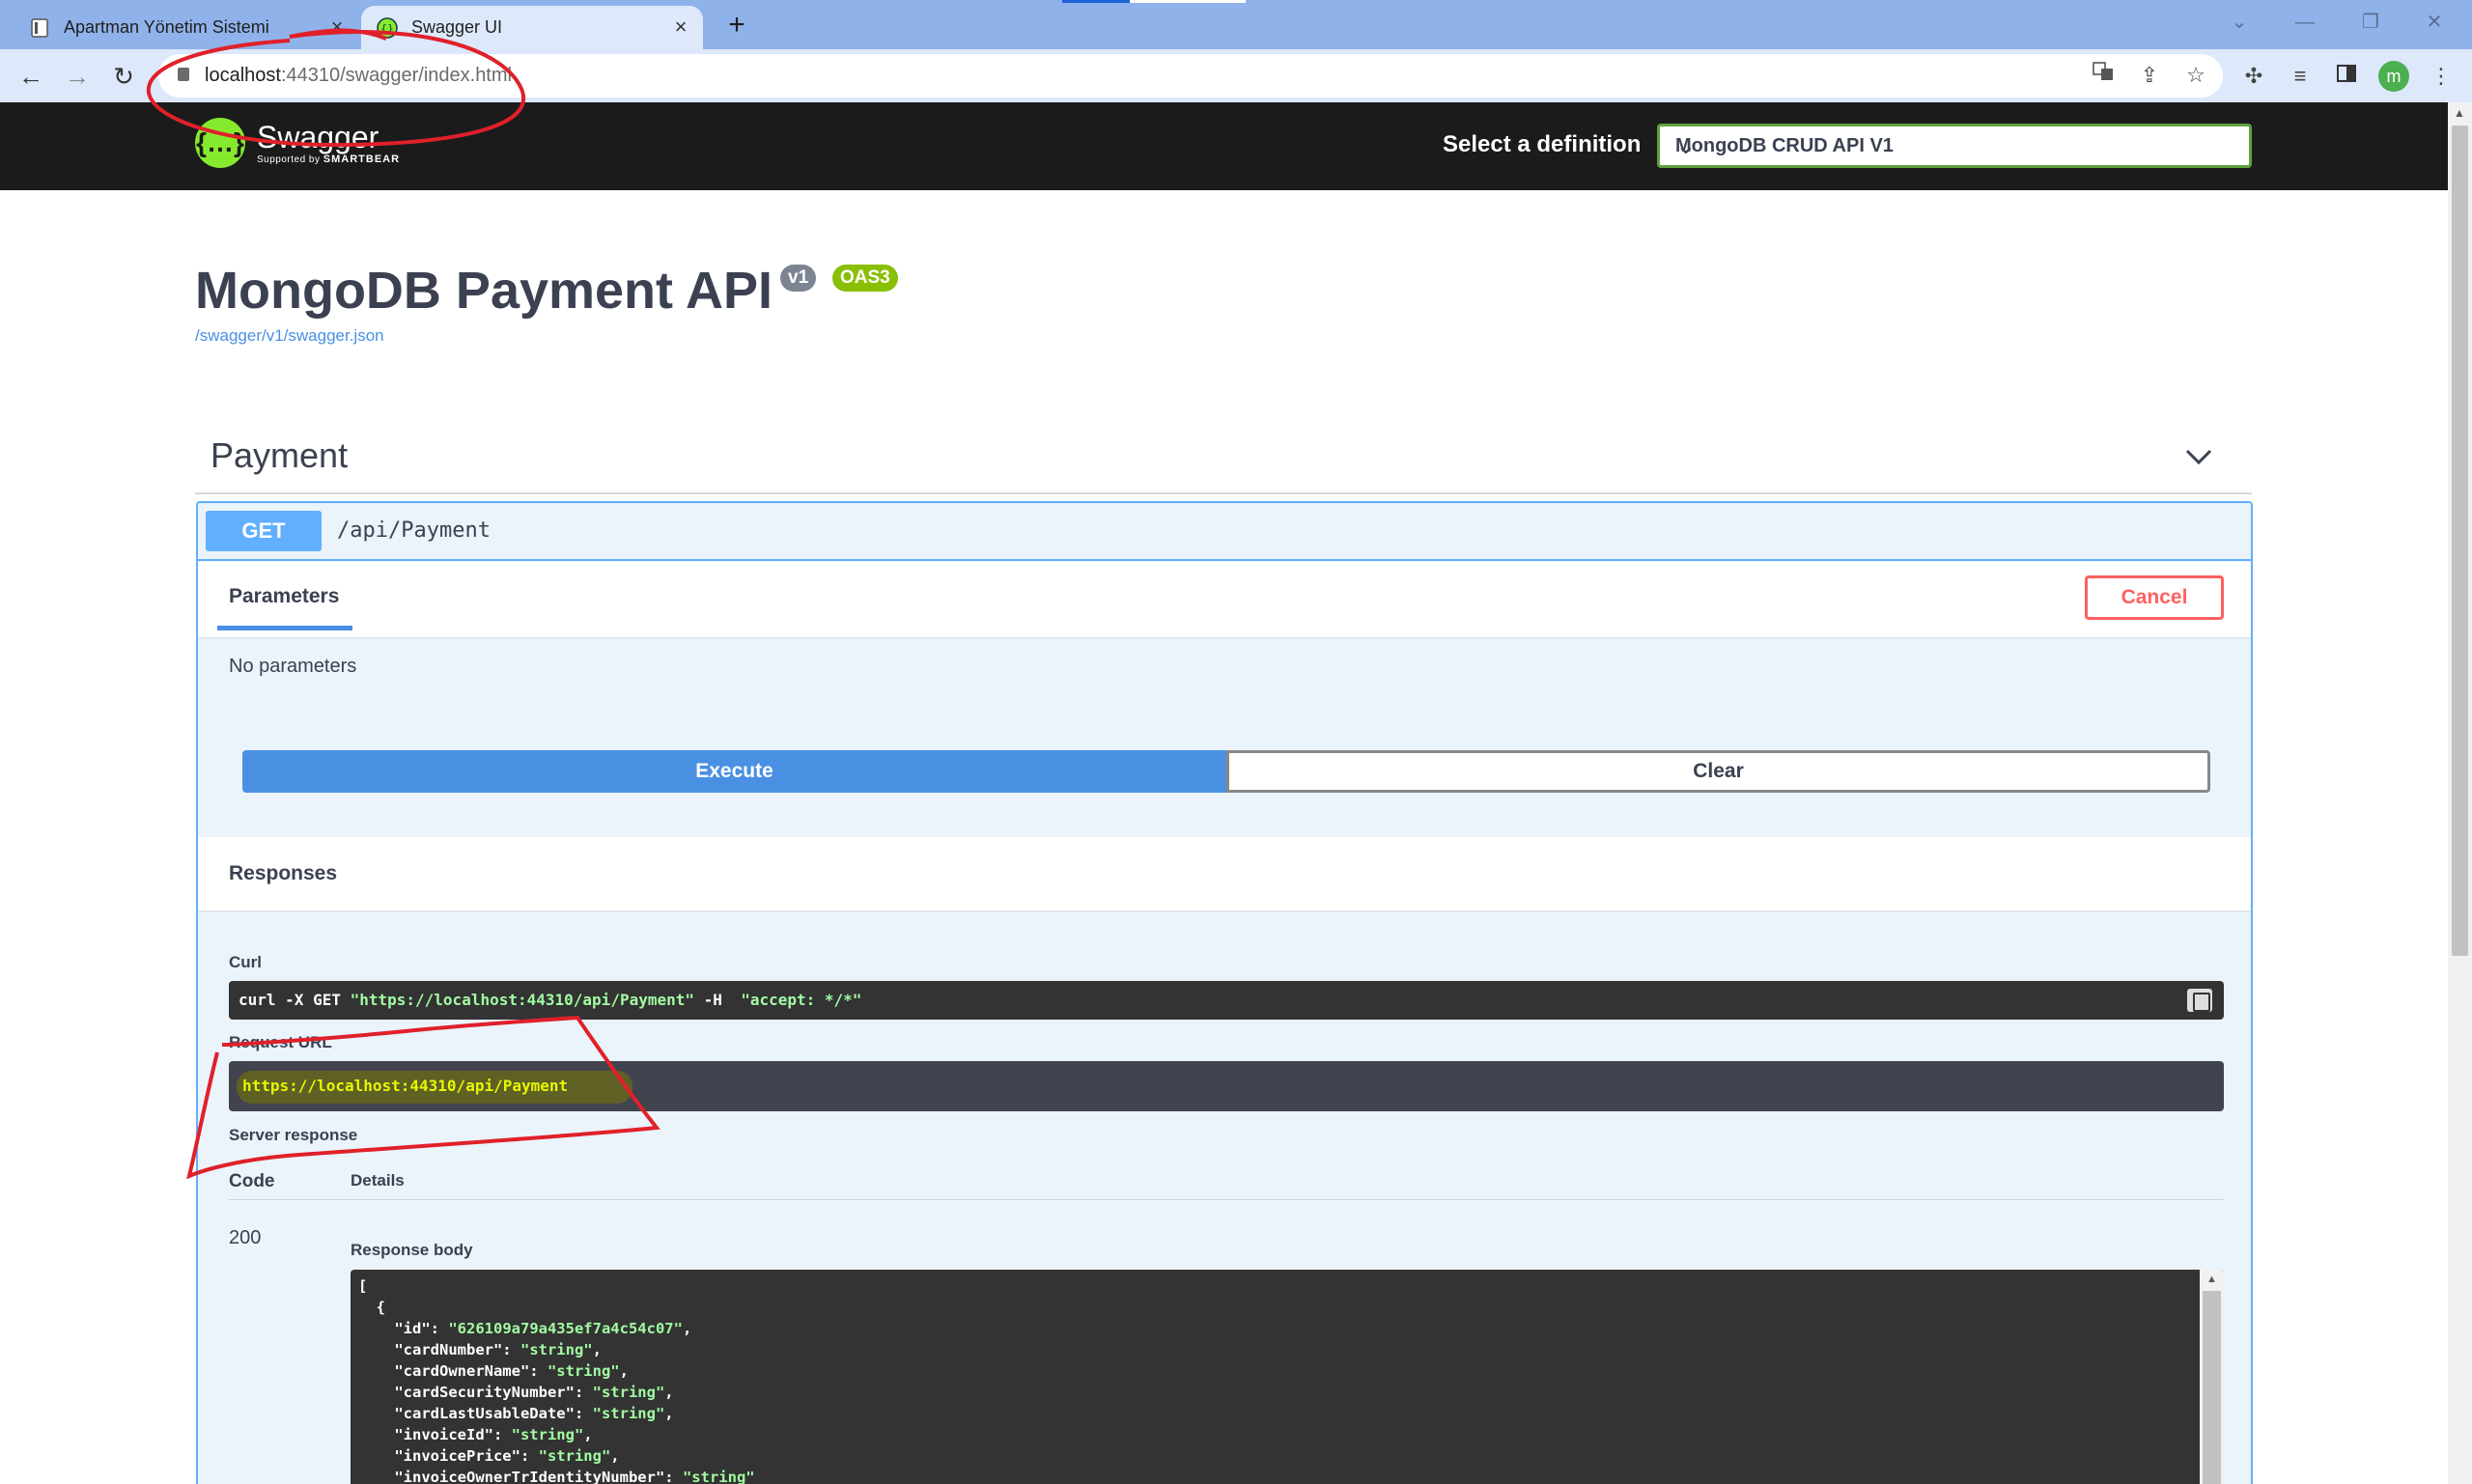 The height and width of the screenshot is (1484, 2472). What do you see at coordinates (2103, 76) in the screenshot?
I see `translate-icon` at bounding box center [2103, 76].